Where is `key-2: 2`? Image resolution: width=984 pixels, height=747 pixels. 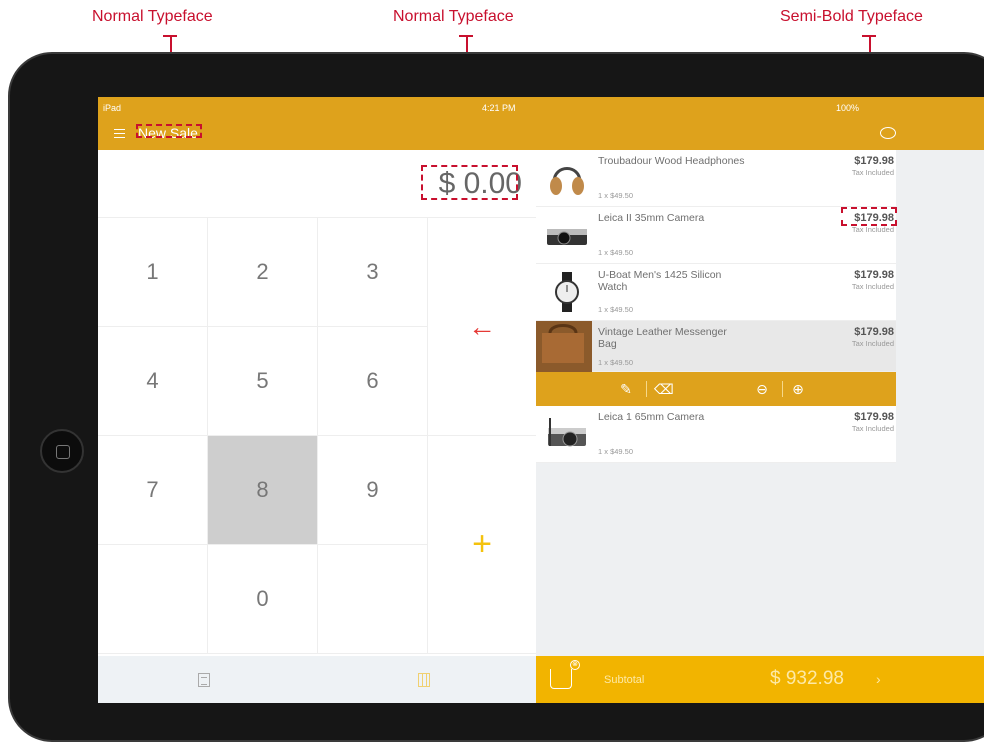
key-2: 2 is located at coordinates (263, 272).